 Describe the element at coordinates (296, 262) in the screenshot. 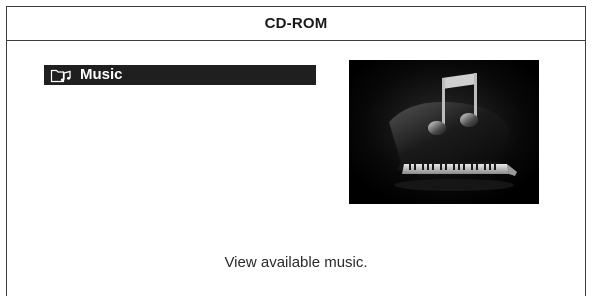

I see `menu-description: View available music.` at that location.